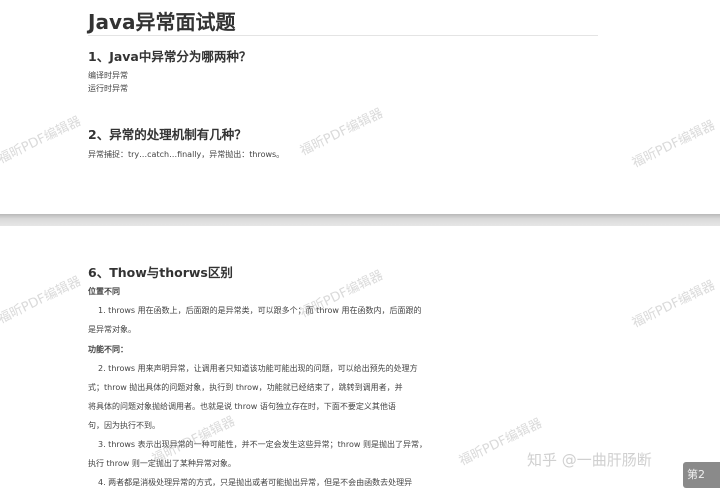 The width and height of the screenshot is (720, 490). I want to click on answer-line: 编译时异常, so click(108, 75).